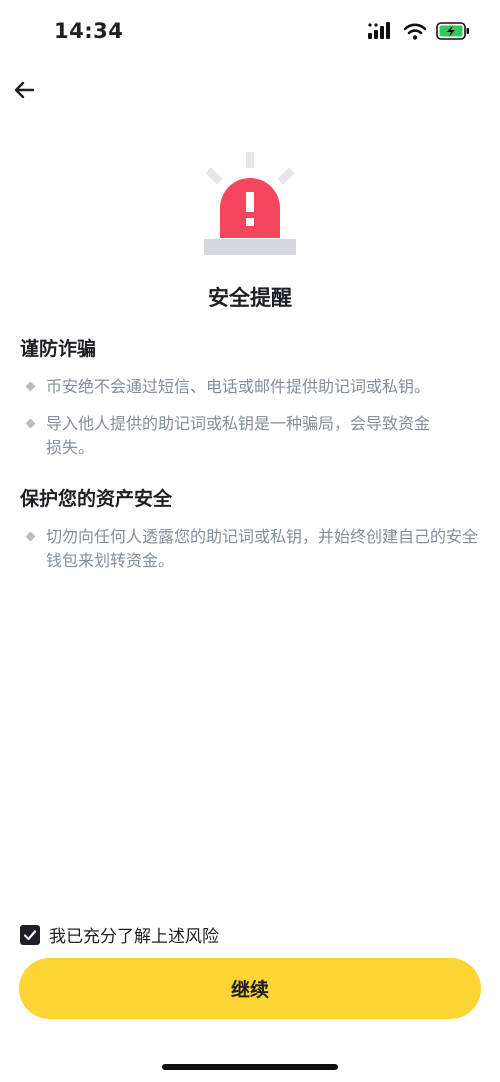  What do you see at coordinates (415, 31) in the screenshot?
I see `wifi-icon` at bounding box center [415, 31].